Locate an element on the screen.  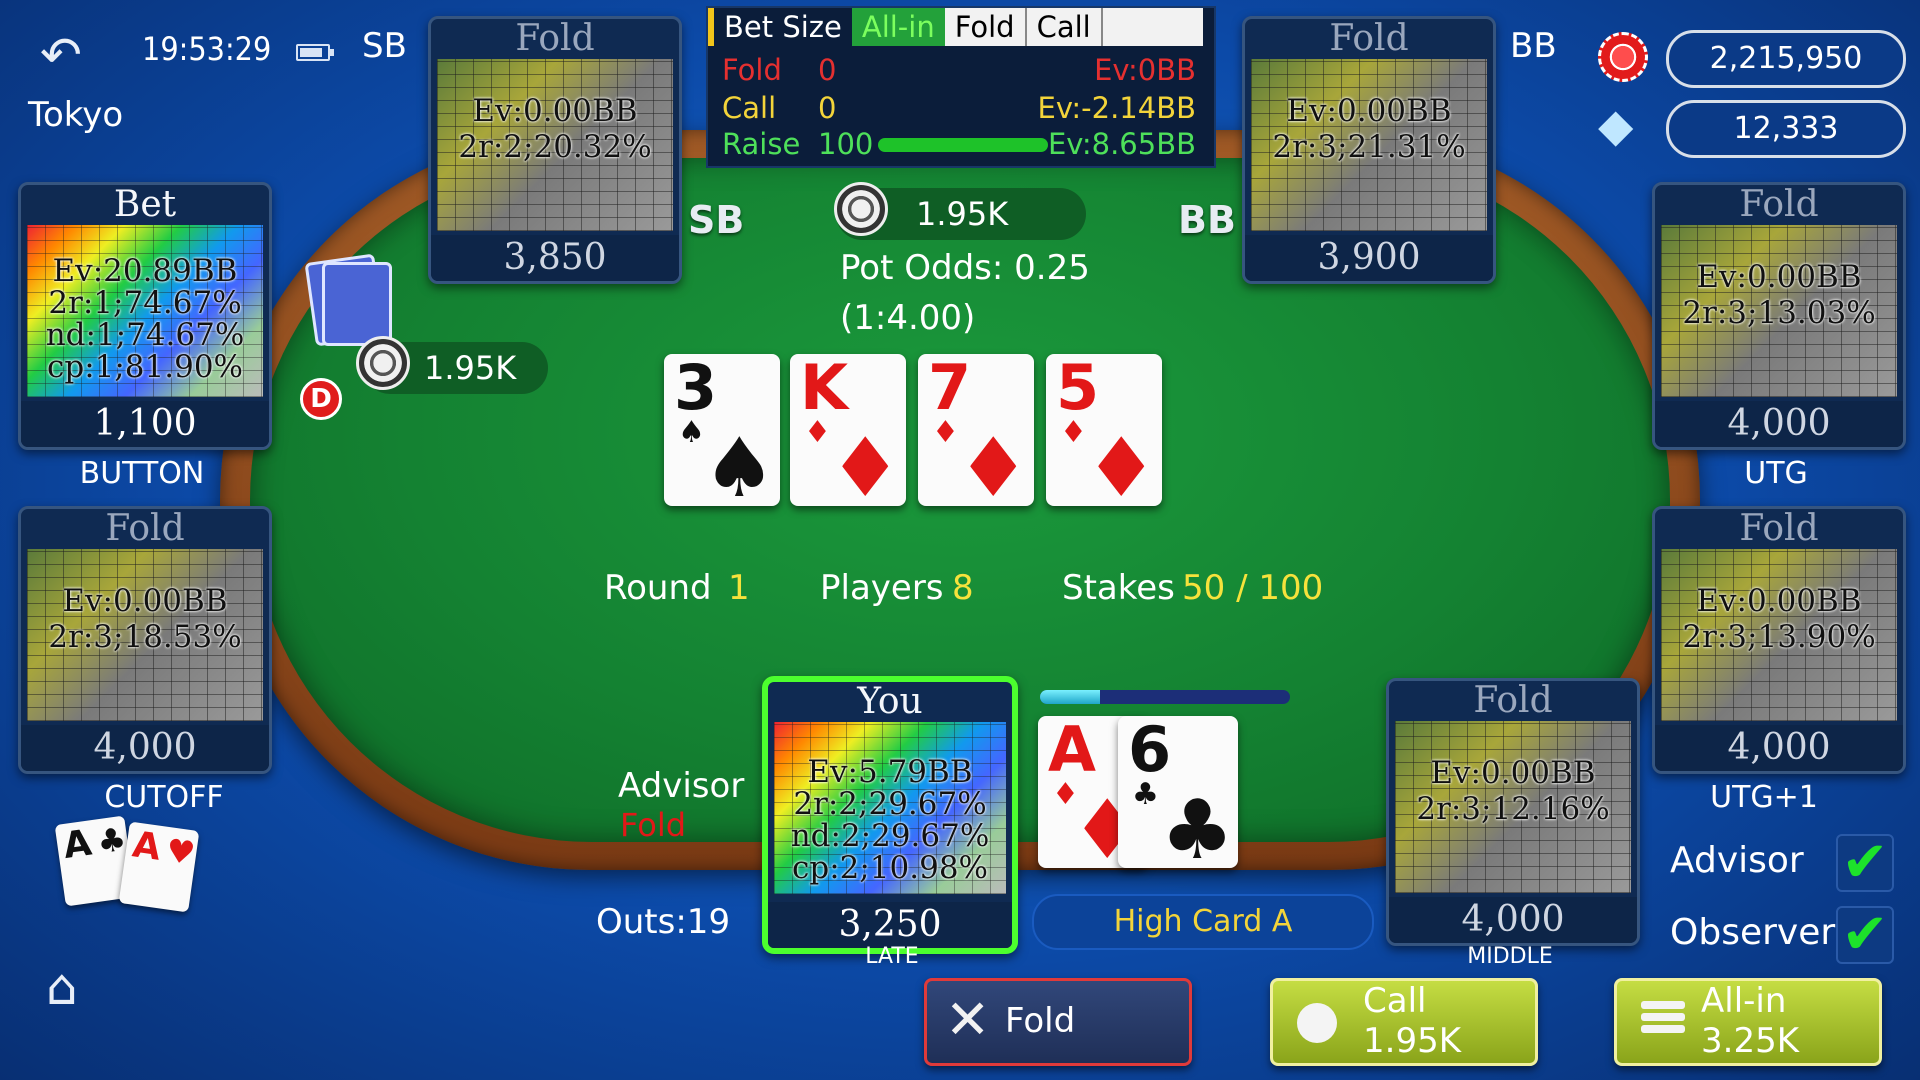
pot-odds: Pot Odds: 0.25 is located at coordinates (965, 268).